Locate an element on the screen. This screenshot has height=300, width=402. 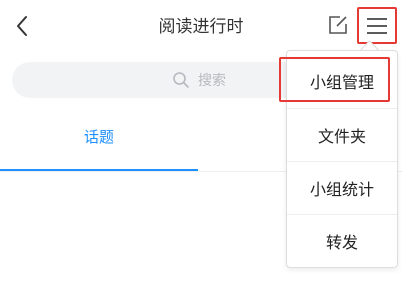
search-icon is located at coordinates (181, 80).